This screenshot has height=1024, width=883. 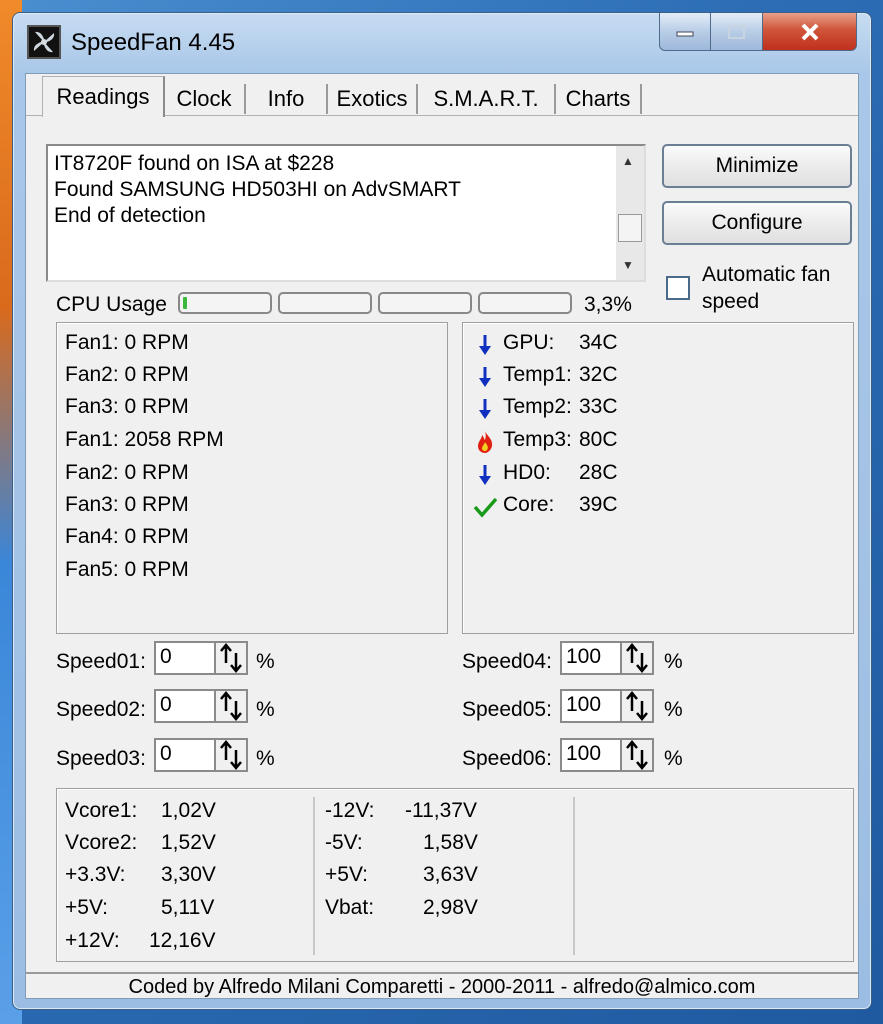 What do you see at coordinates (630, 213) in the screenshot?
I see `log-scrollbar: ▲ ▼` at bounding box center [630, 213].